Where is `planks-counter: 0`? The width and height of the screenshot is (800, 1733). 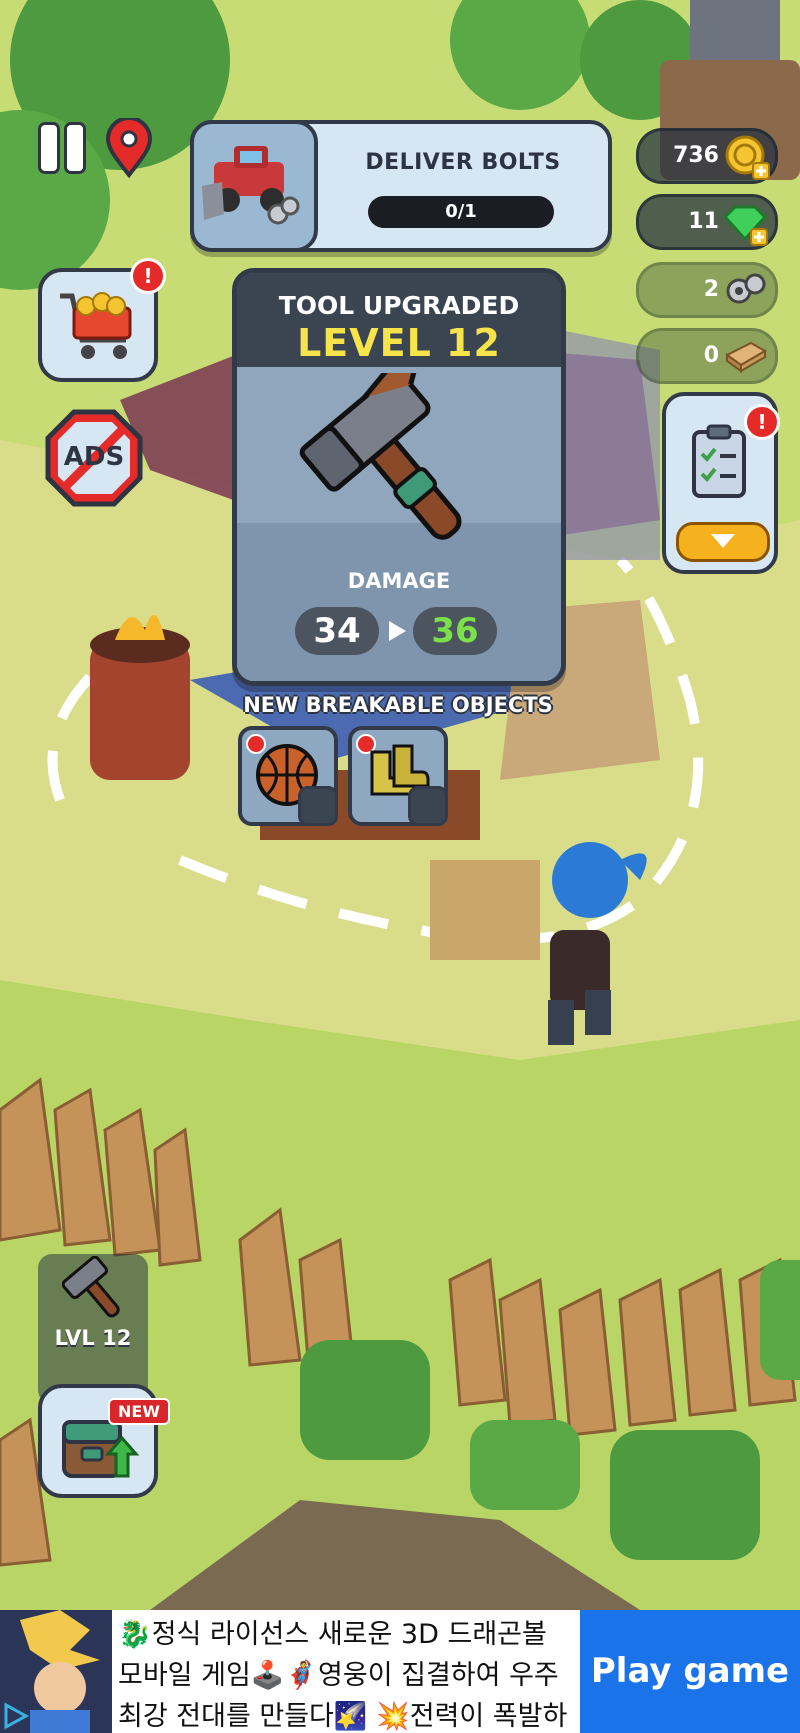
planks-counter: 0 is located at coordinates (707, 356).